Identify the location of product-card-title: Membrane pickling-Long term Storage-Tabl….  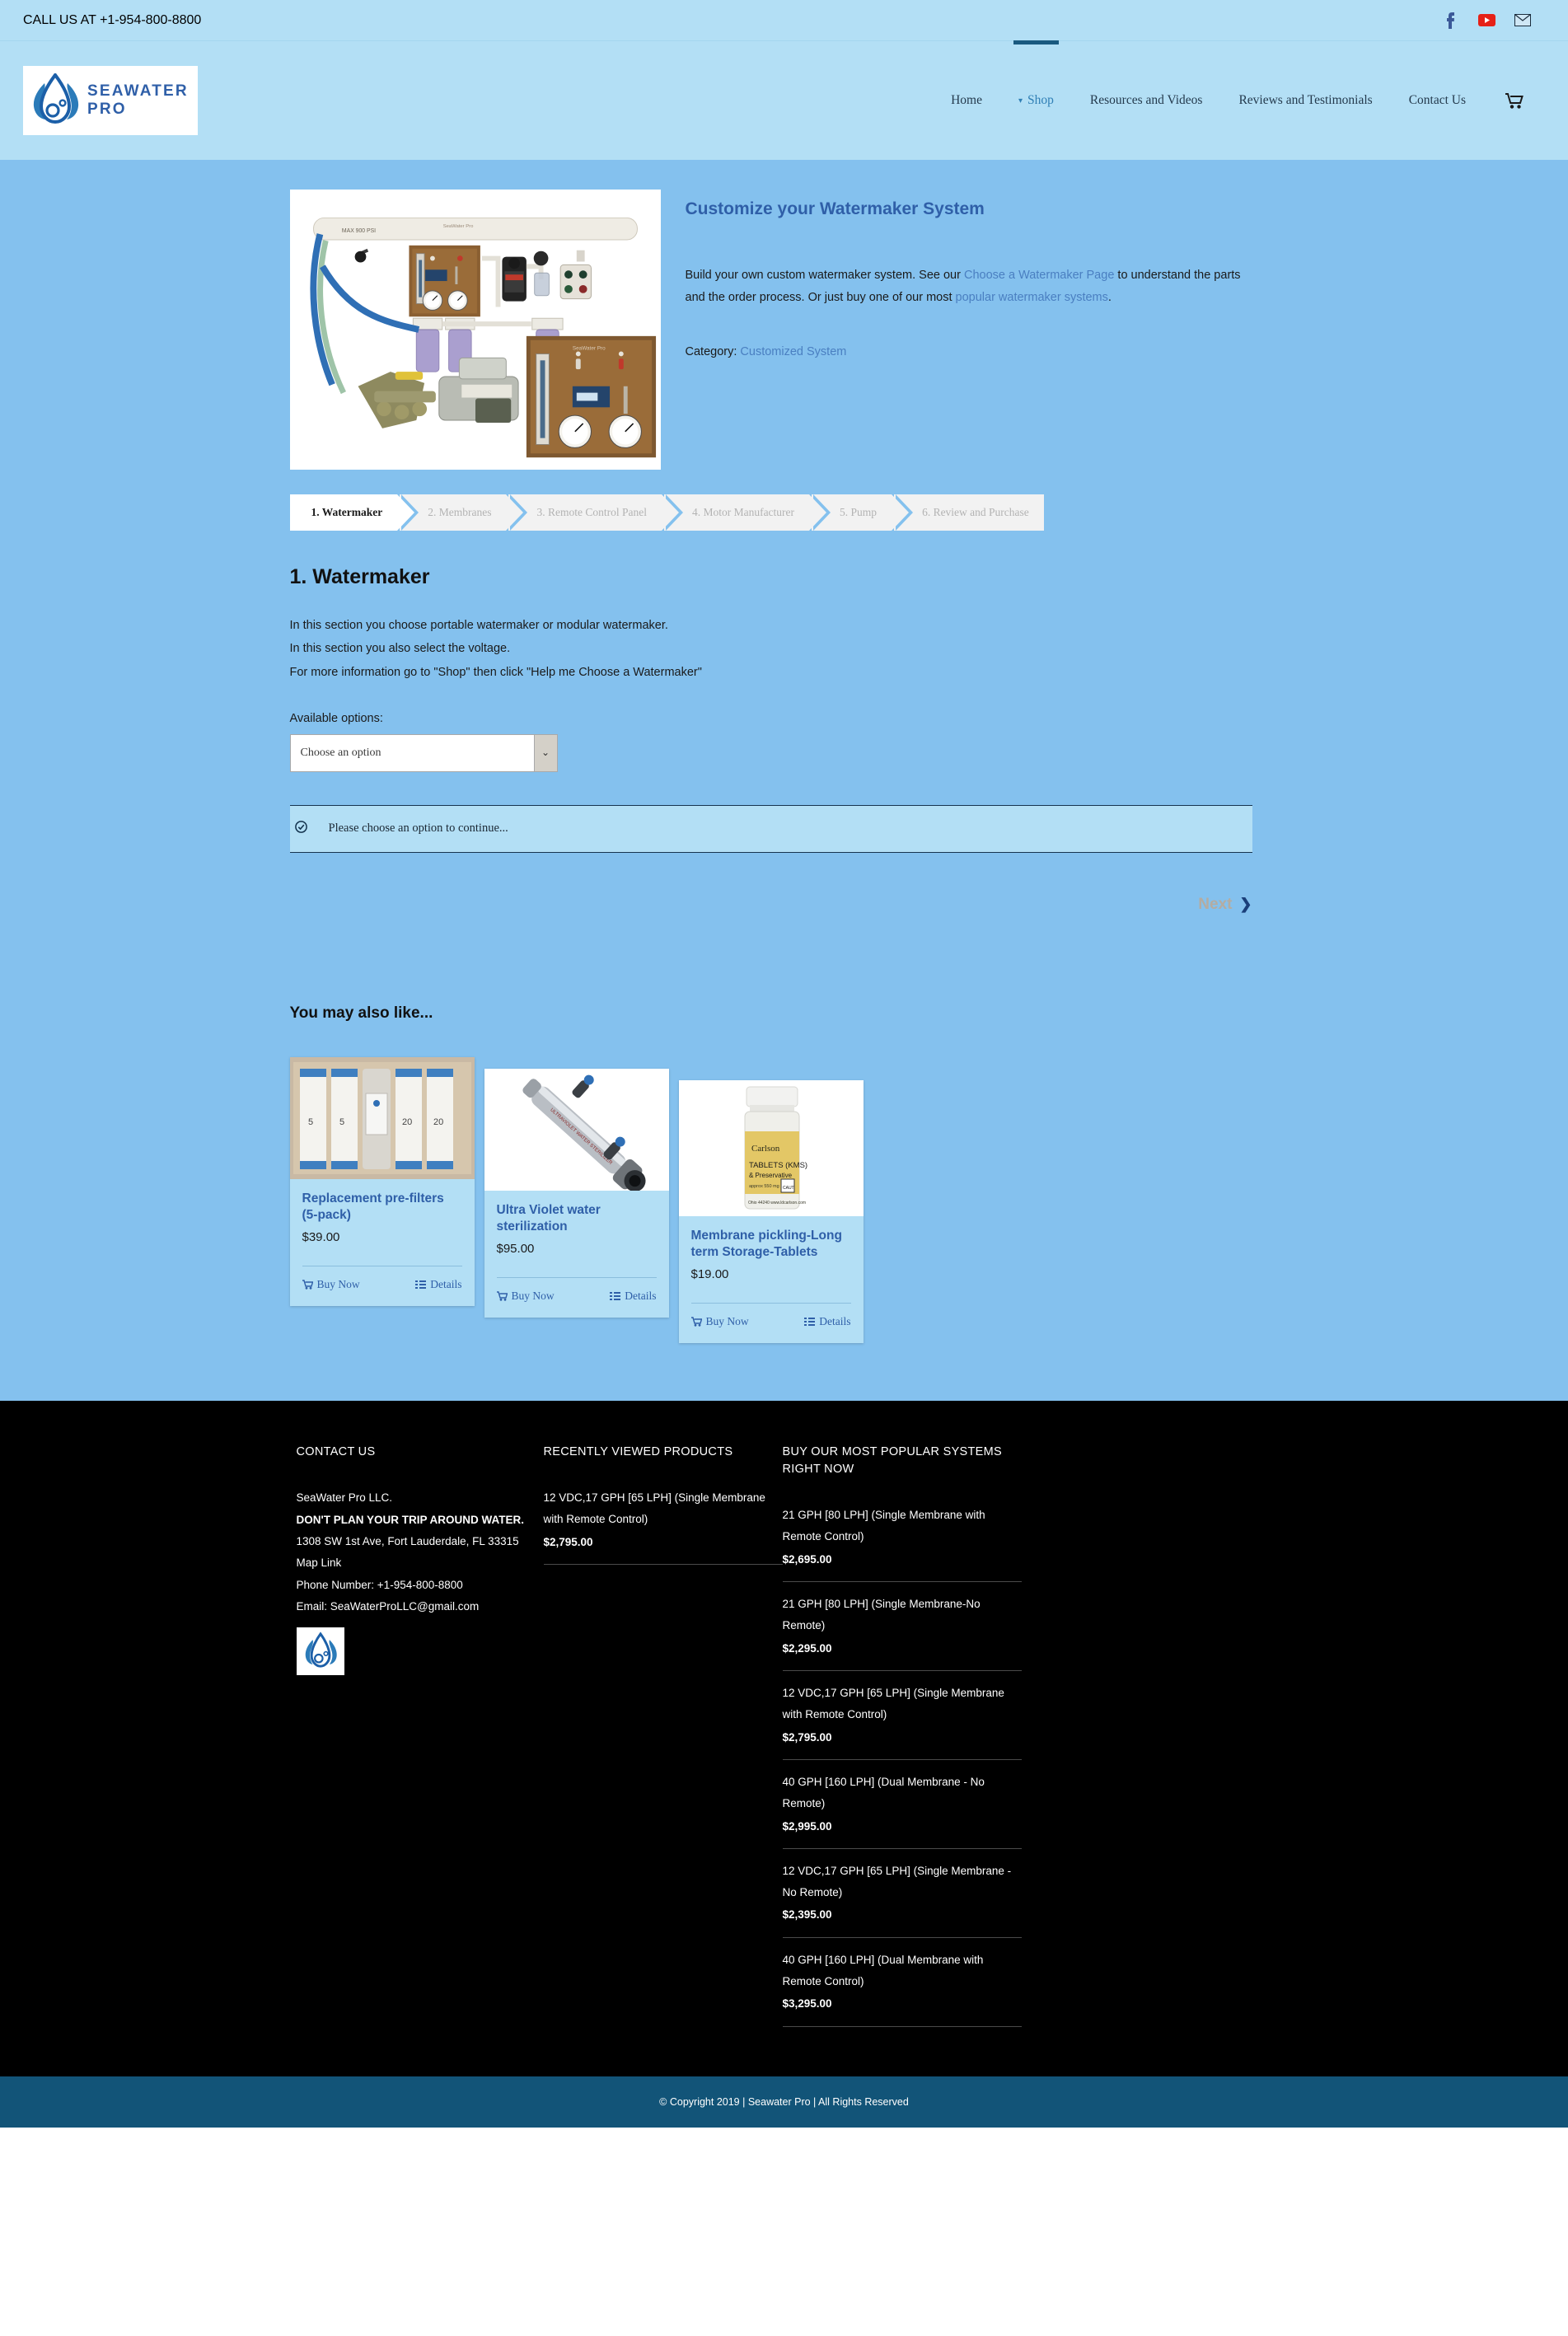
(771, 1244).